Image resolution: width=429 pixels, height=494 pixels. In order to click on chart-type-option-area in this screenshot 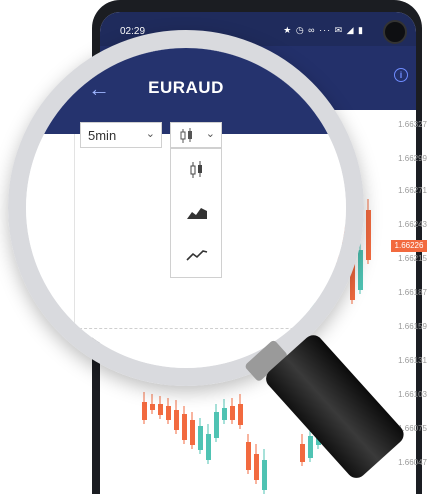, I will do `click(196, 215)`.